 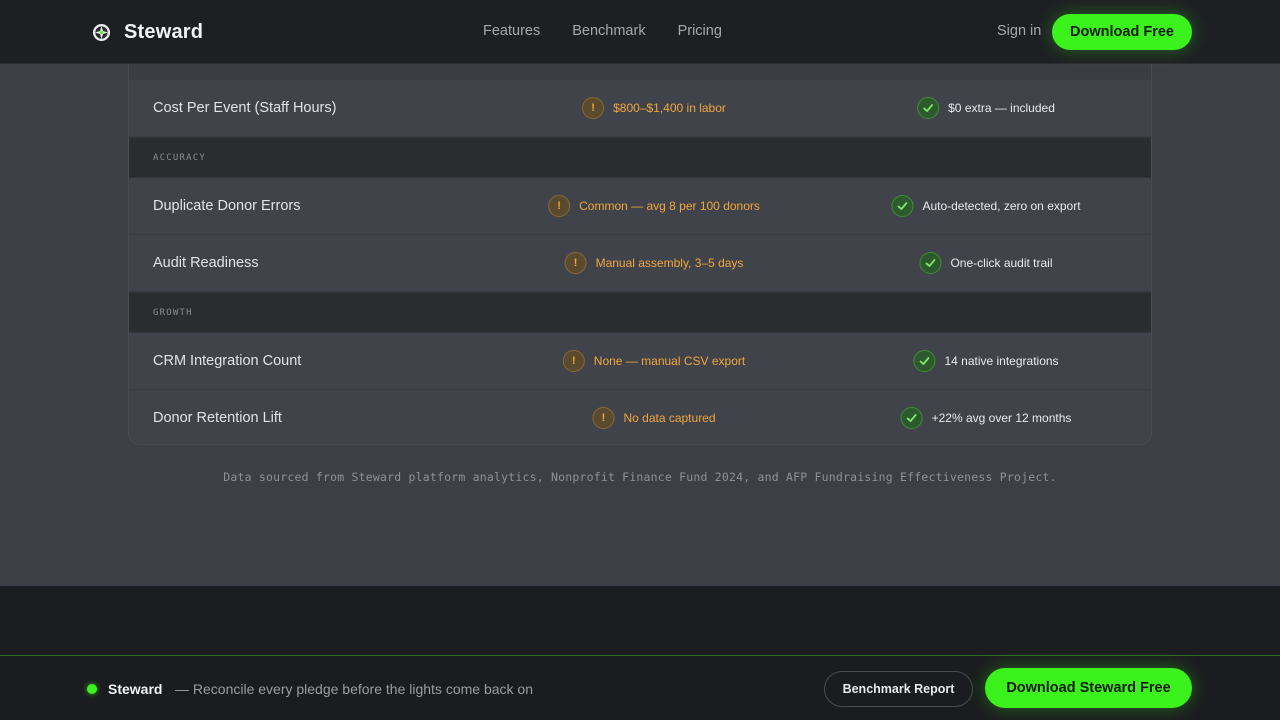 What do you see at coordinates (511, 31) in the screenshot?
I see `nav-link-features: Features` at bounding box center [511, 31].